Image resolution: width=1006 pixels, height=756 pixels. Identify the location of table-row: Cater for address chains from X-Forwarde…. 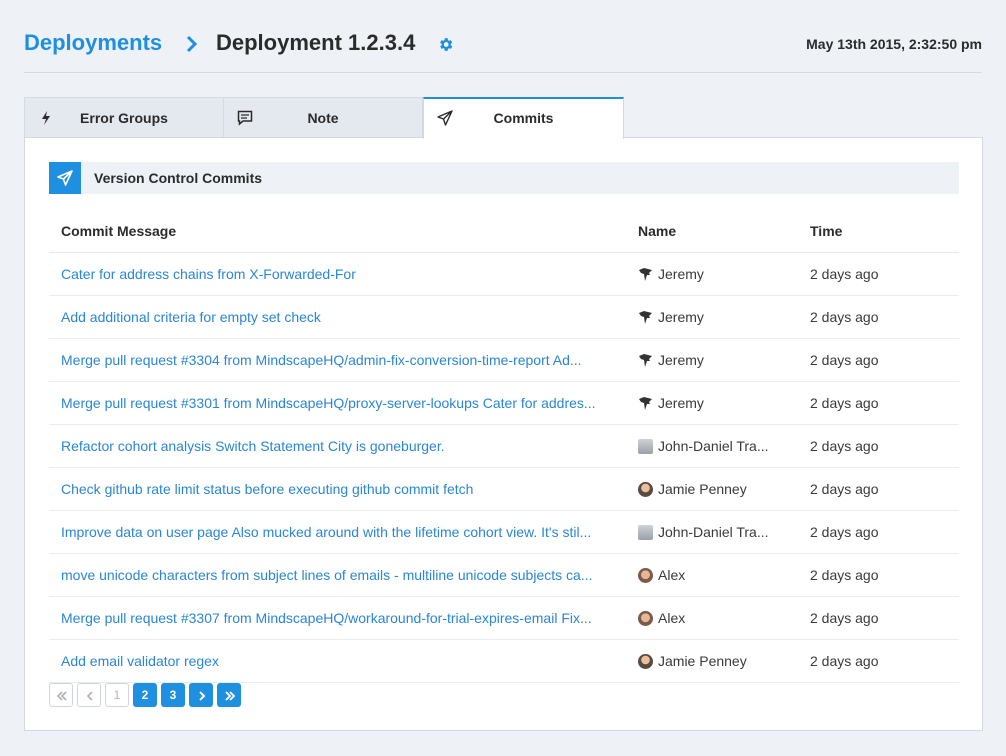
(504, 274).